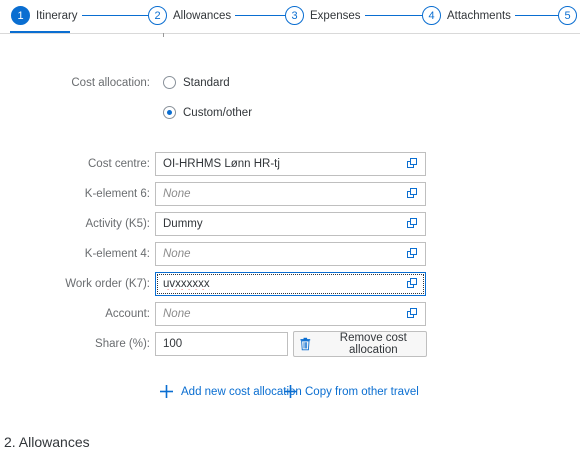  I want to click on trash-icon, so click(305, 344).